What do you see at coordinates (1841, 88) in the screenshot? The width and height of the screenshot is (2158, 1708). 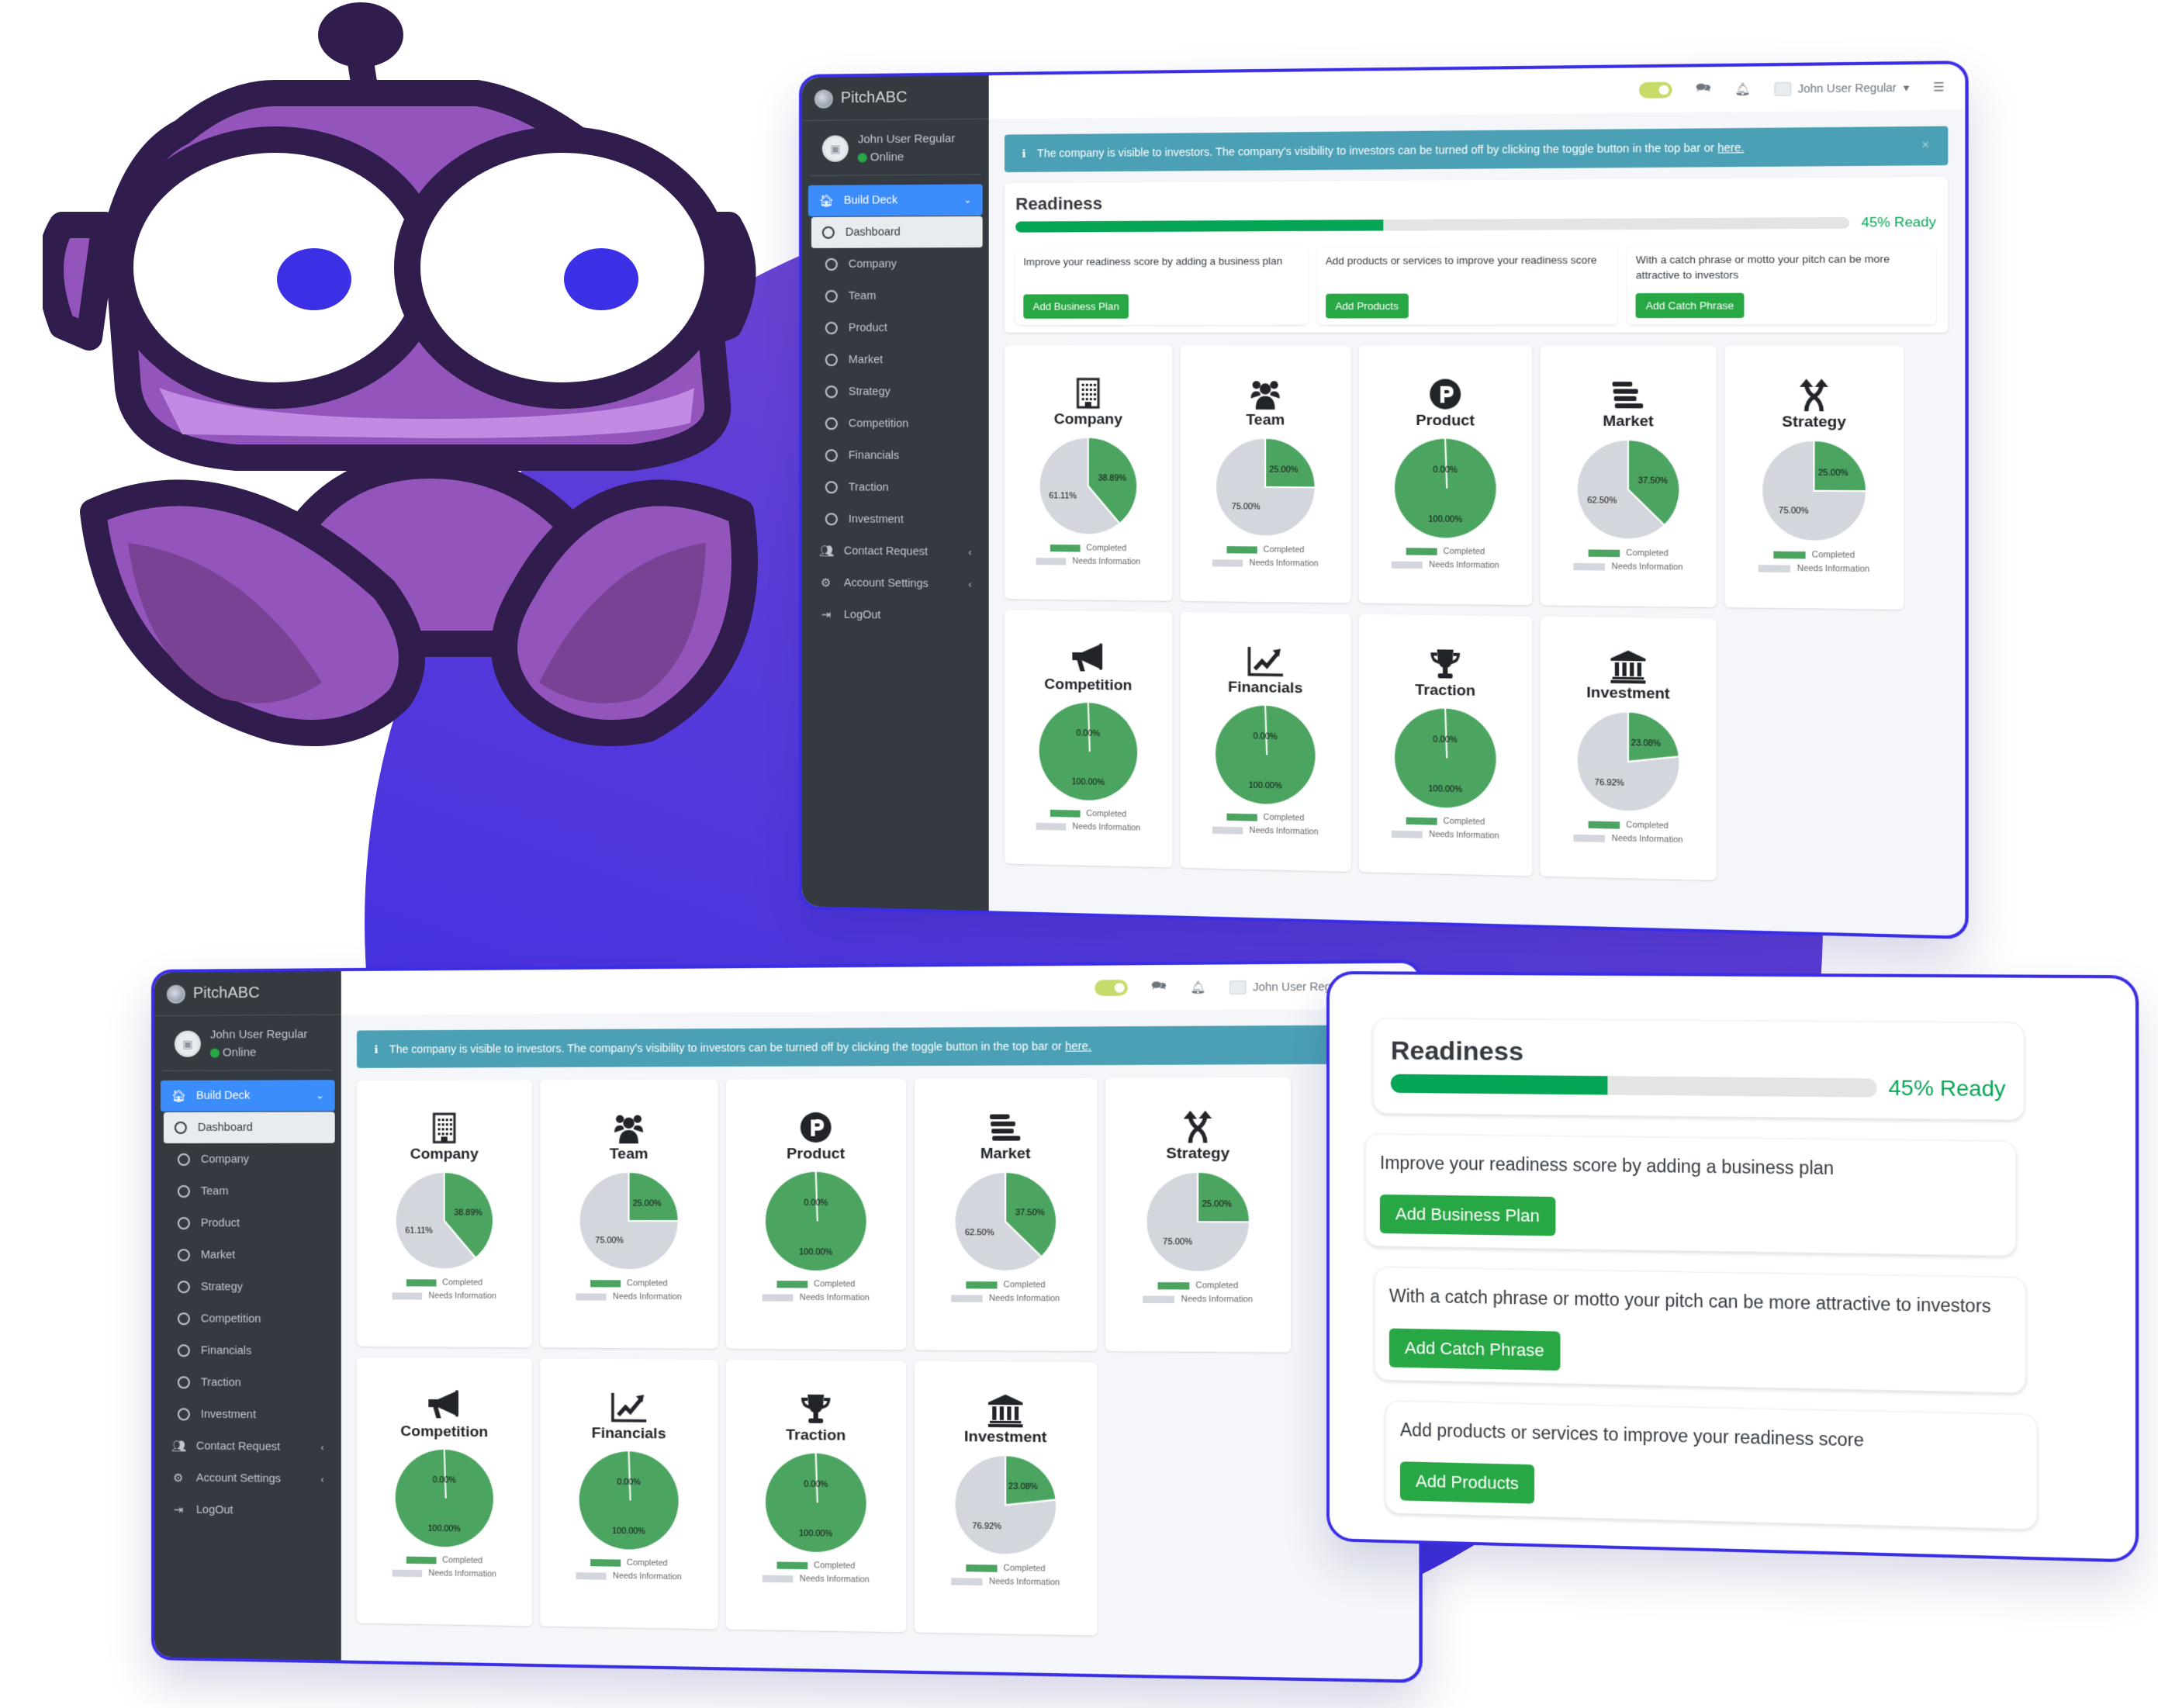 I see `user-menu: John User Regular ▾` at bounding box center [1841, 88].